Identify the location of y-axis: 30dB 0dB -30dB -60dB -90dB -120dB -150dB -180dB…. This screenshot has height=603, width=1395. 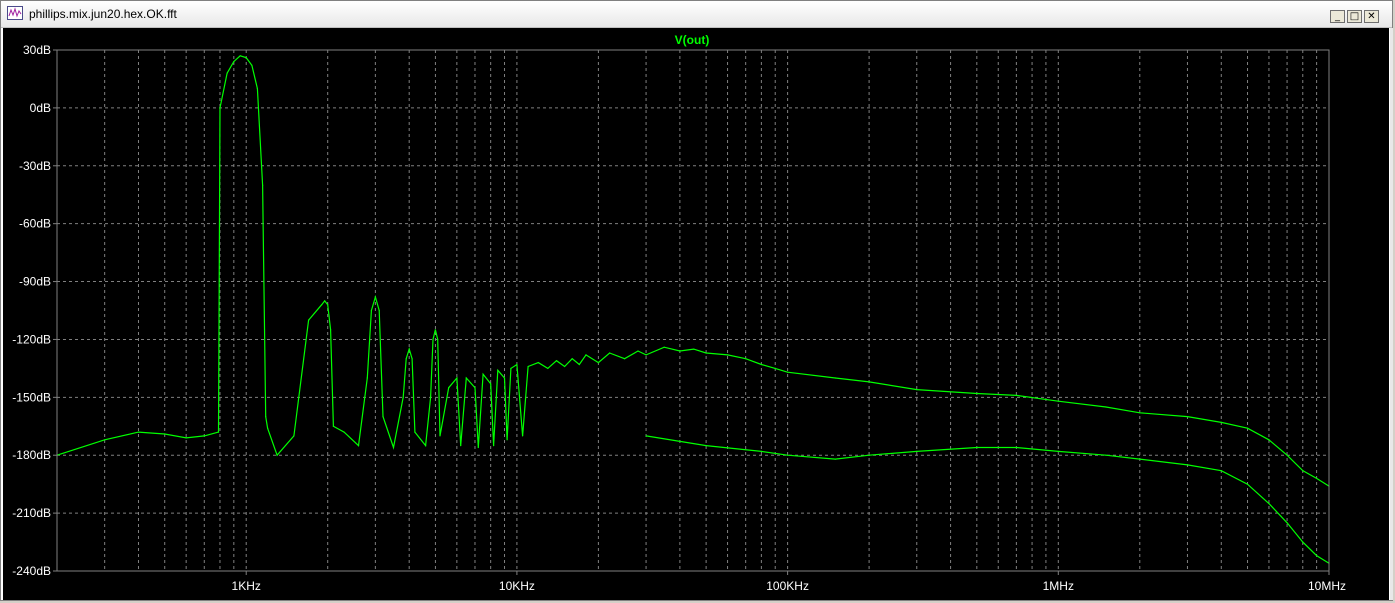
(34, 310).